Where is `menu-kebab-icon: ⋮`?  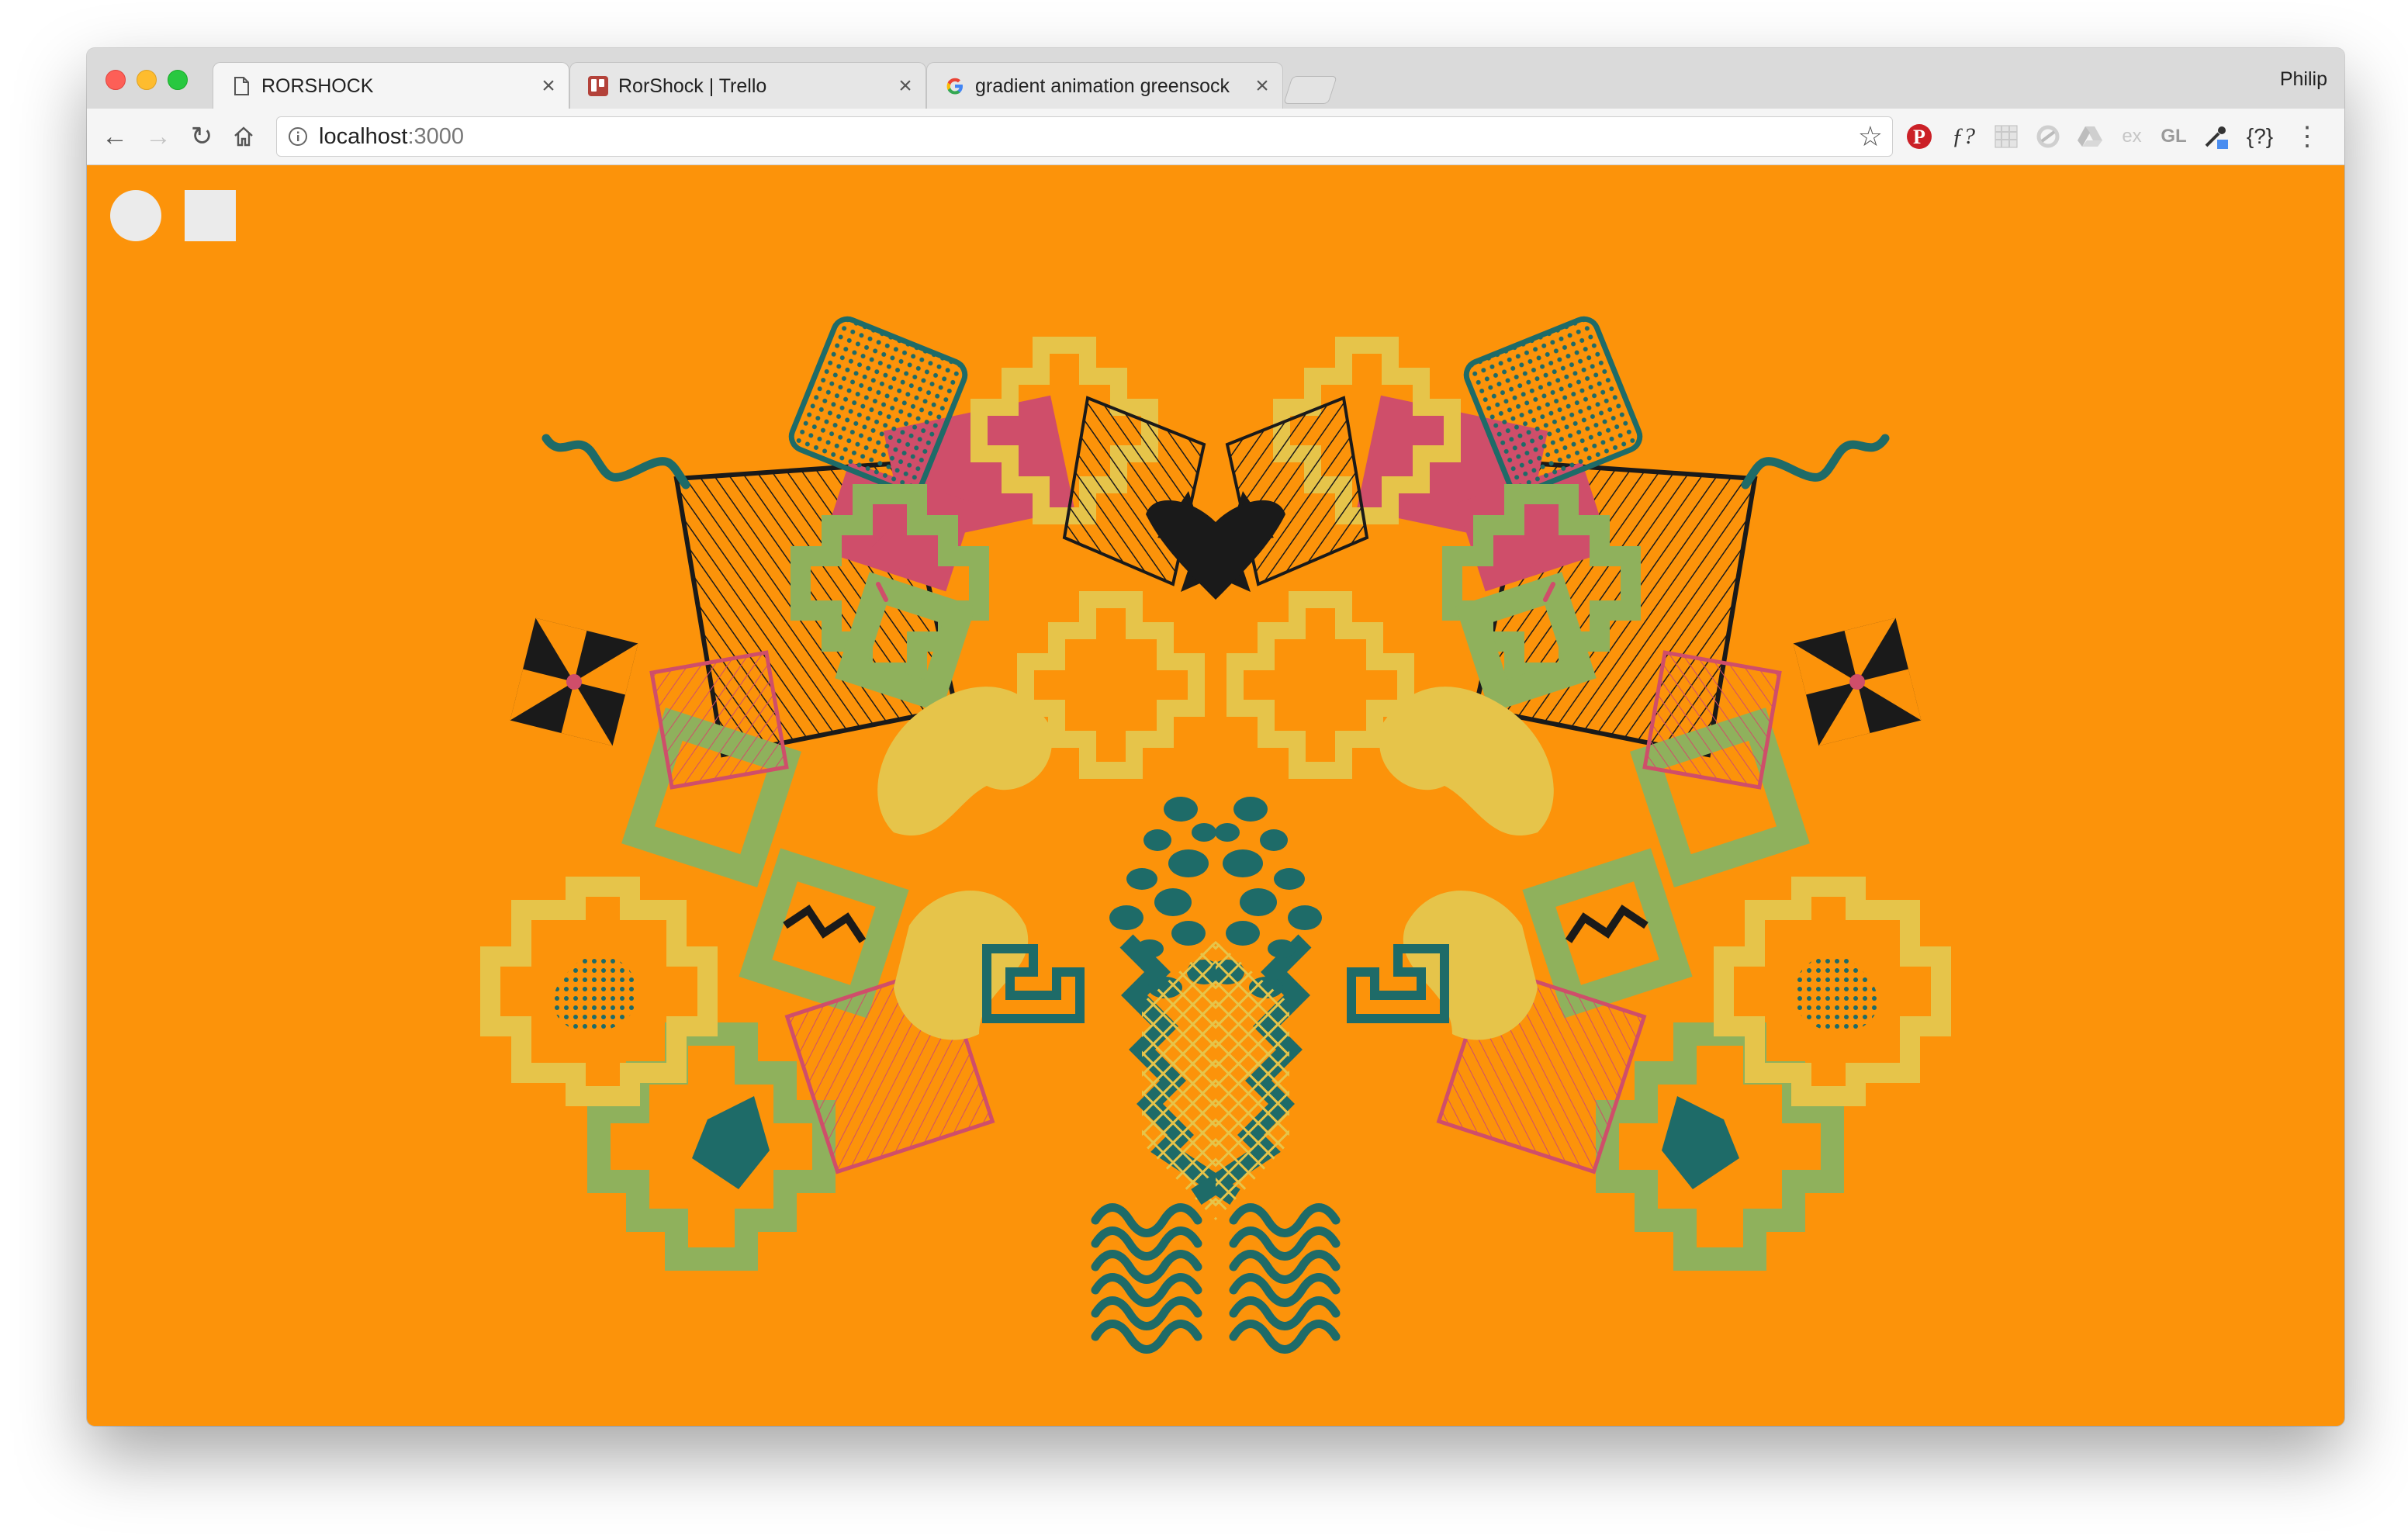 menu-kebab-icon: ⋮ is located at coordinates (2307, 136).